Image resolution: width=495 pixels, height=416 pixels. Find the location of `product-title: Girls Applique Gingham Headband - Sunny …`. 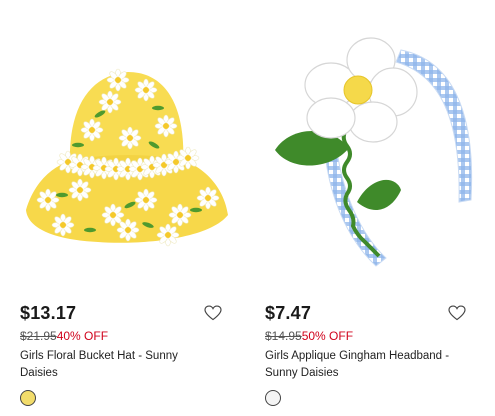

product-title: Girls Applique Gingham Headband - Sunny … is located at coordinates (370, 365).